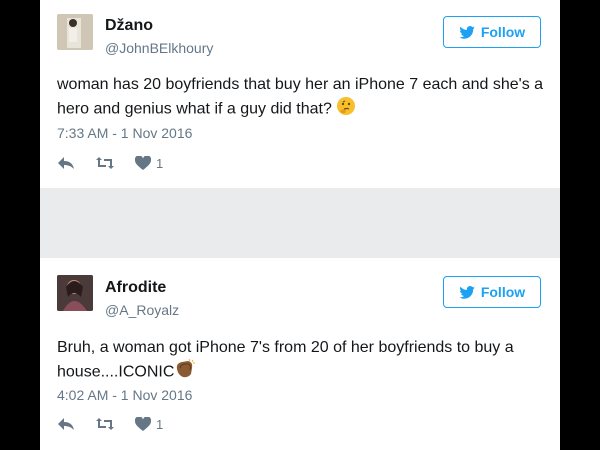  What do you see at coordinates (124, 395) in the screenshot?
I see `timestamp: 4:02 AM - 1 Nov 2016` at bounding box center [124, 395].